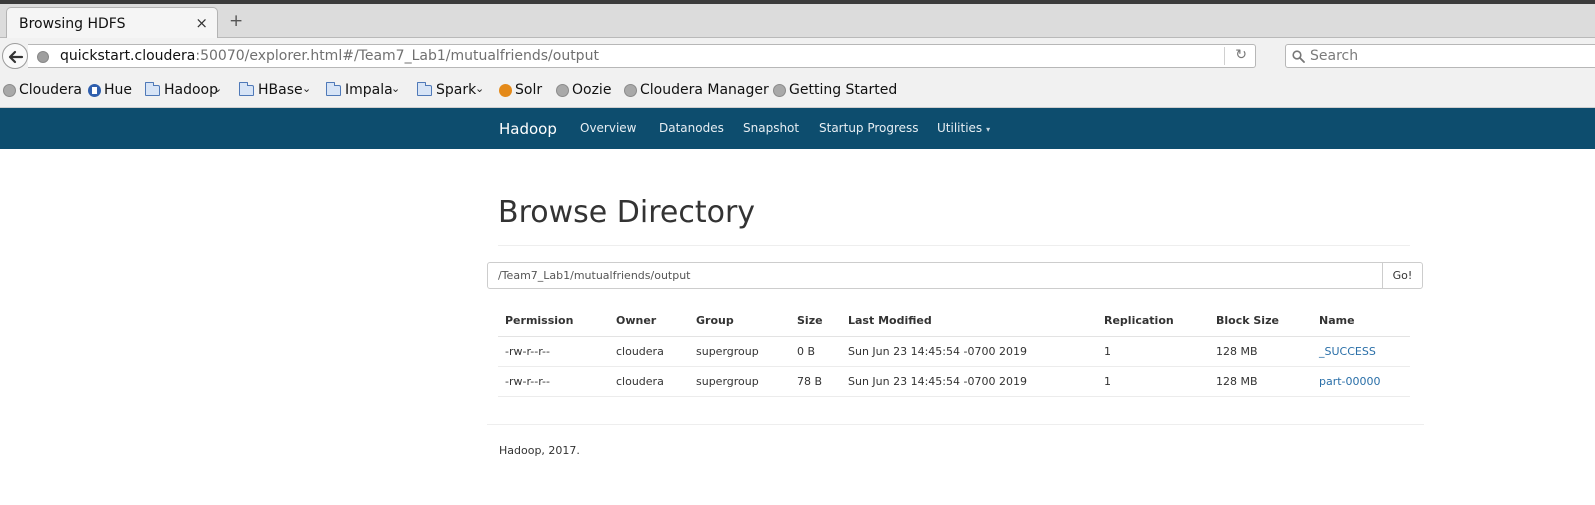  What do you see at coordinates (128, 56) in the screenshot?
I see `url-host: quickstart.cloudera` at bounding box center [128, 56].